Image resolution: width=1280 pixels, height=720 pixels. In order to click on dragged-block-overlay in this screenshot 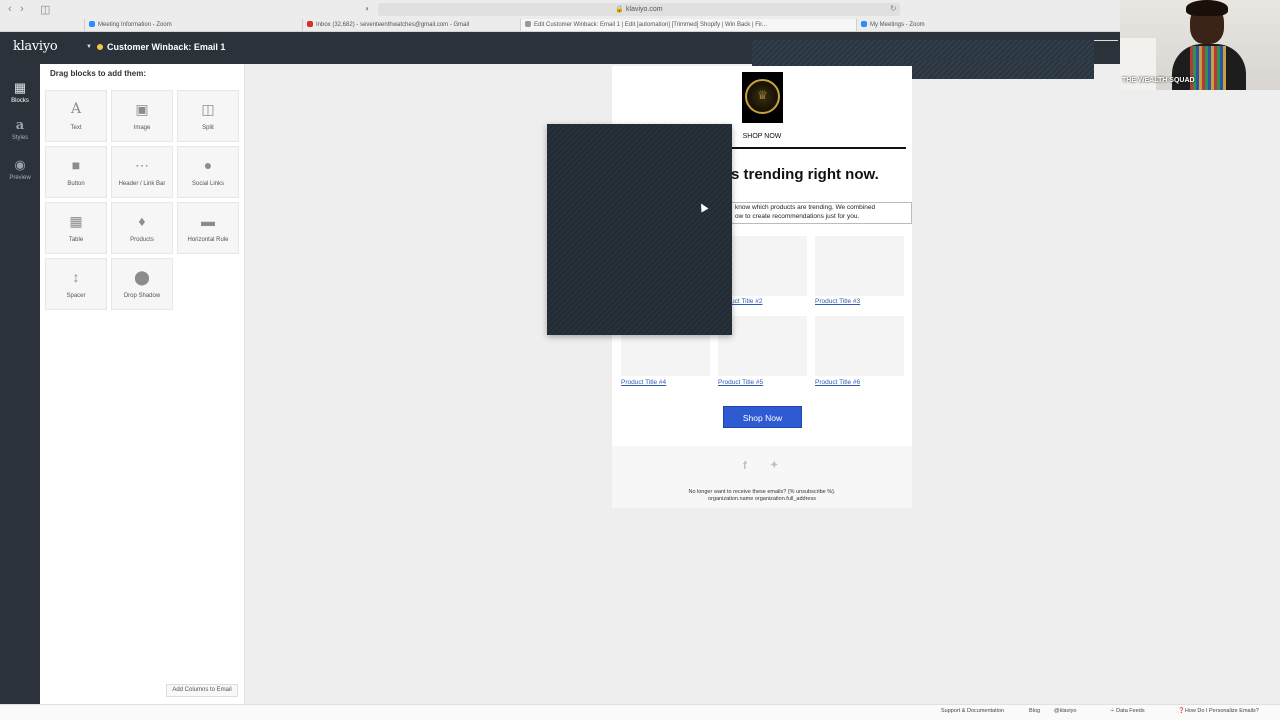, I will do `click(639, 229)`.